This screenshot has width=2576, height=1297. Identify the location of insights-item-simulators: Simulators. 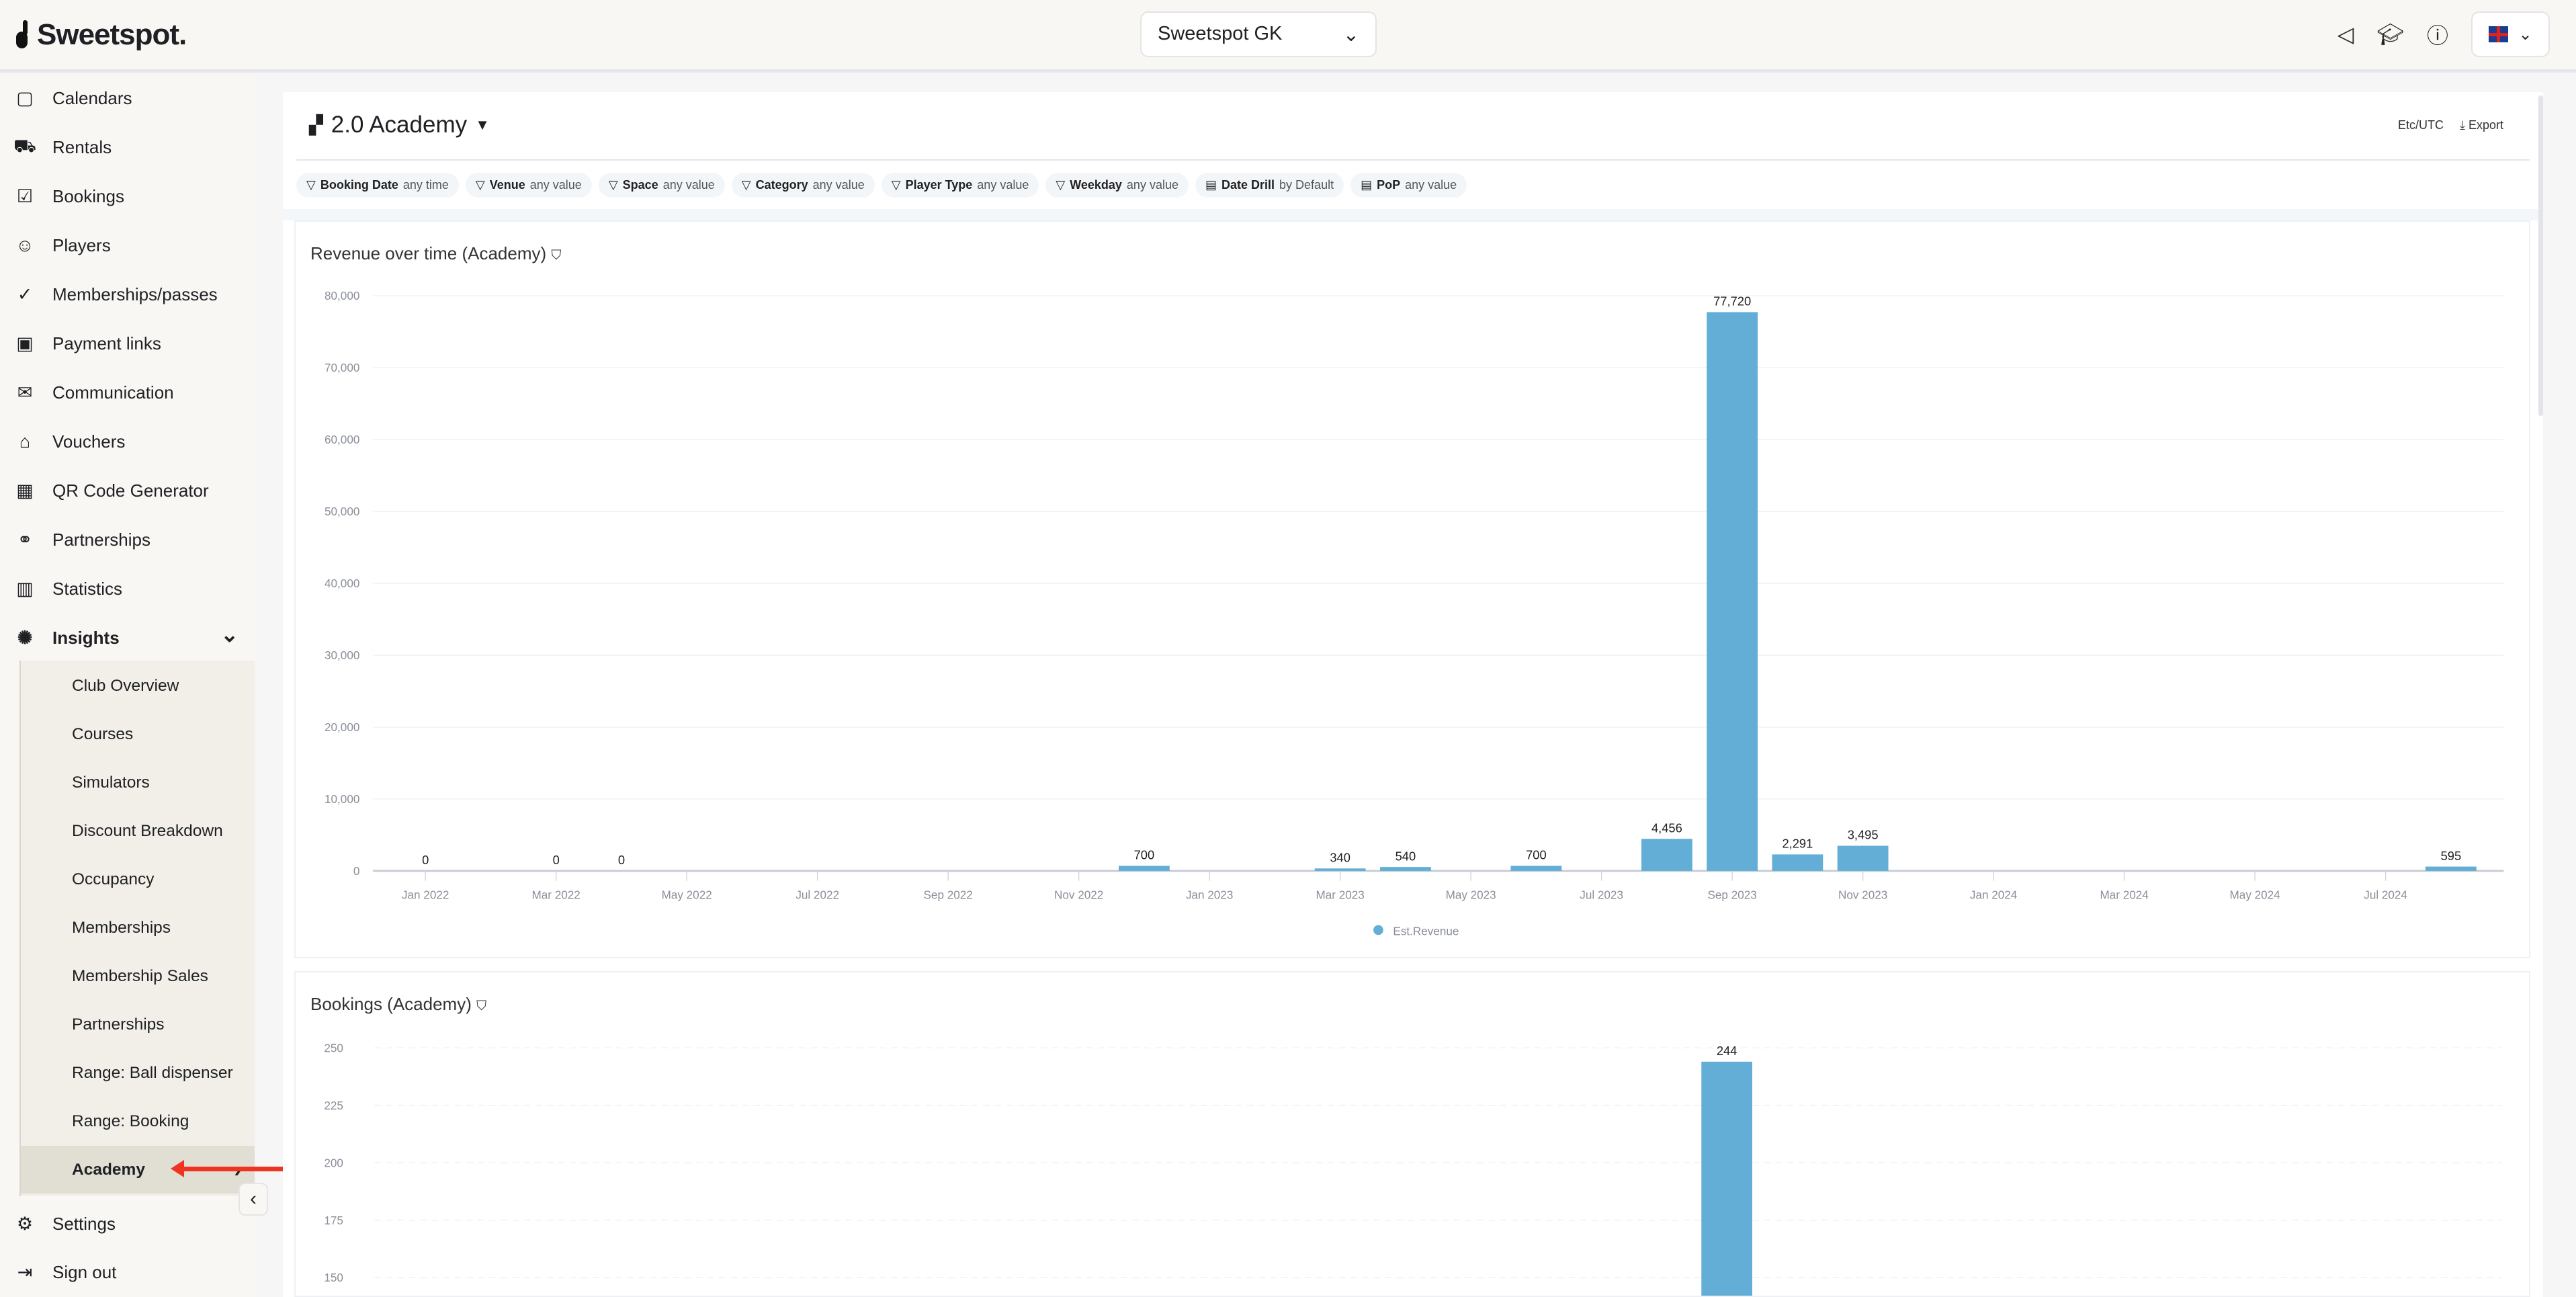
(138, 783).